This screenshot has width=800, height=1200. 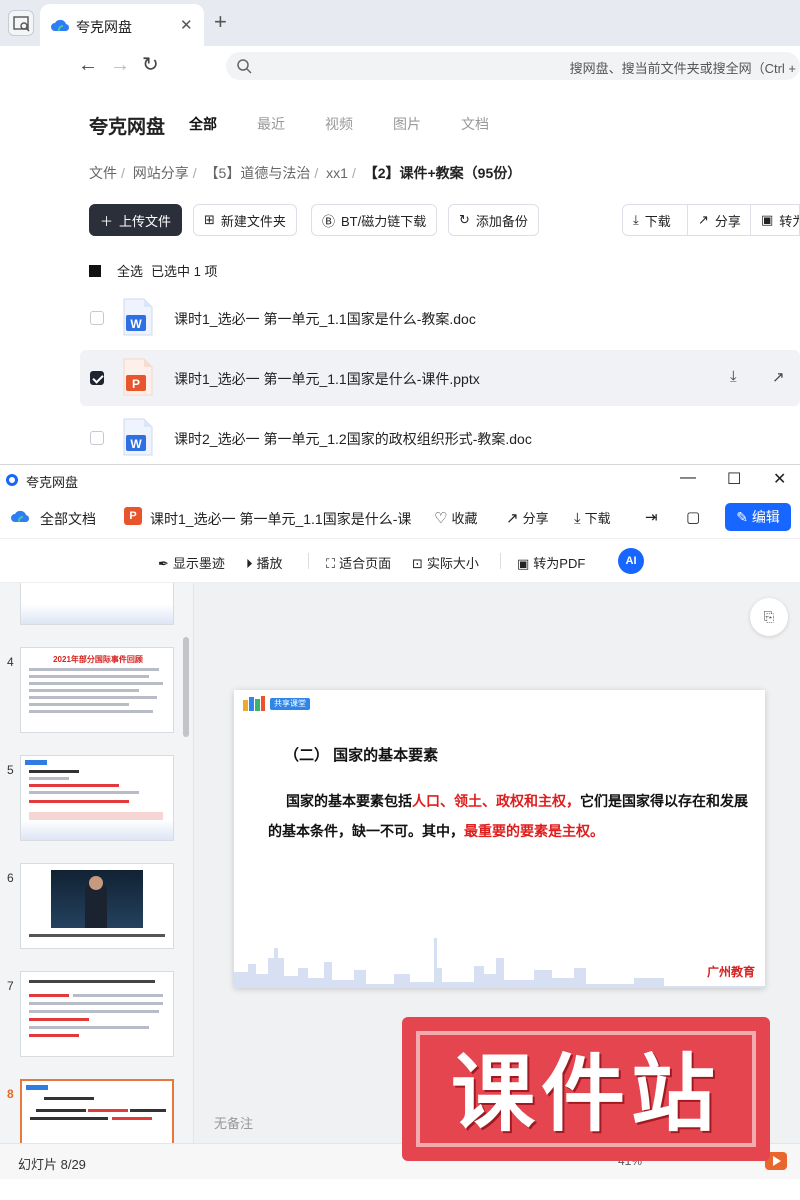 What do you see at coordinates (95, 270) in the screenshot?
I see `select-all-checkbox` at bounding box center [95, 270].